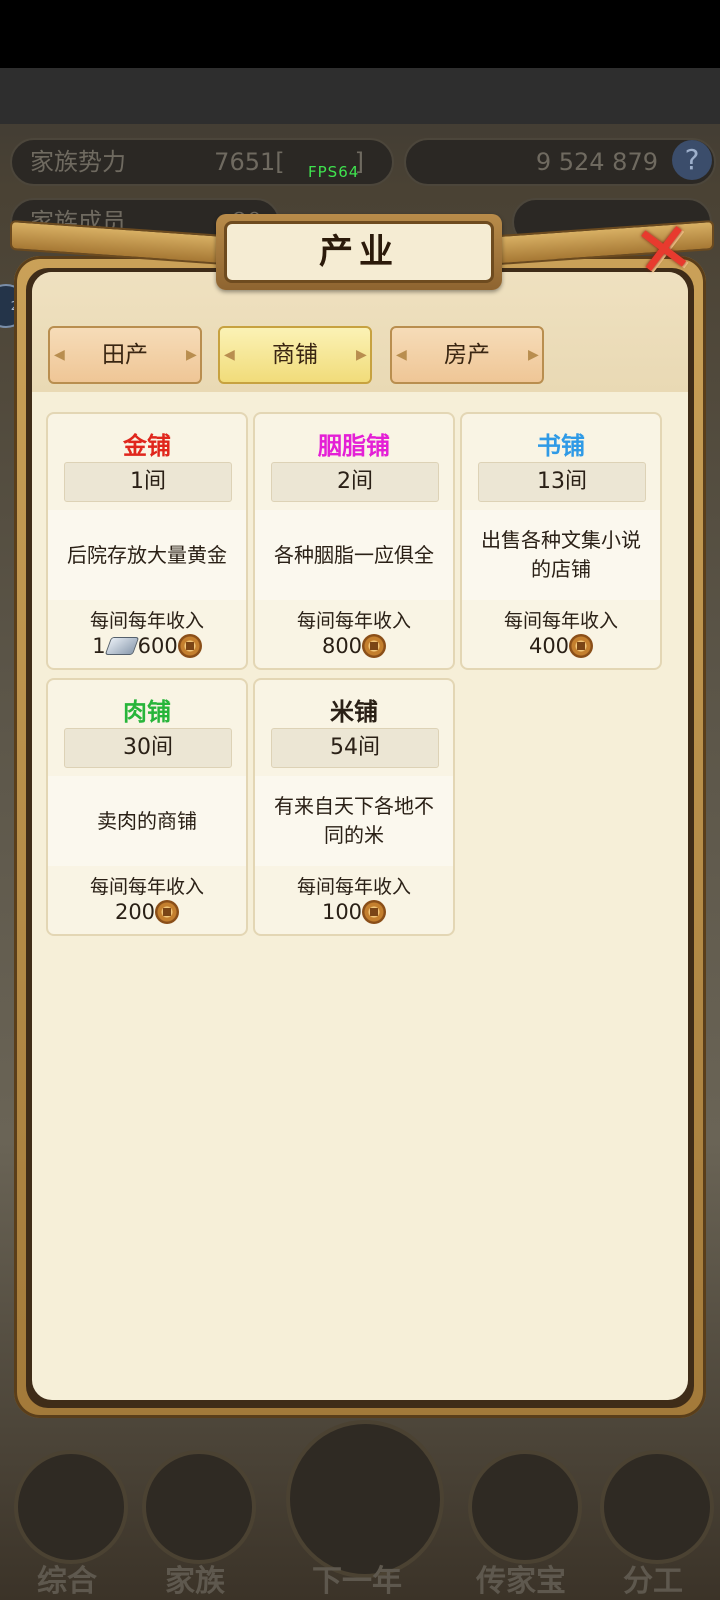 The image size is (720, 1600). Describe the element at coordinates (525, 1507) in the screenshot. I see `treasure-icon` at that location.